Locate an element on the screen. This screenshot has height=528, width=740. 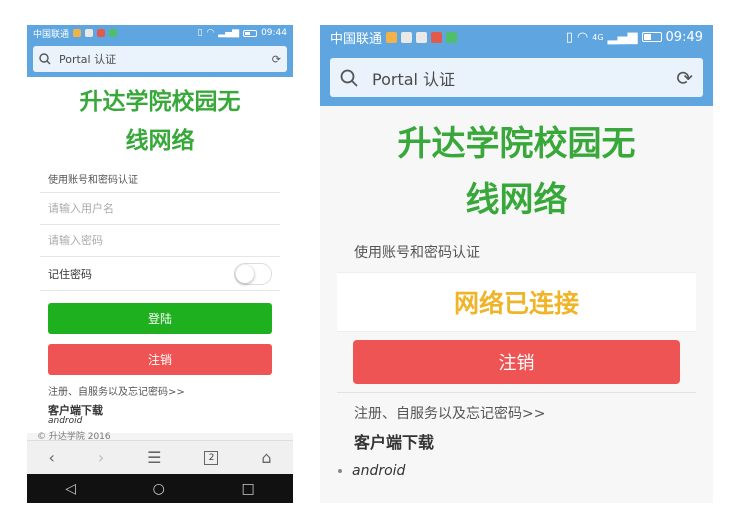
home-icon: ⌂ is located at coordinates (266, 457).